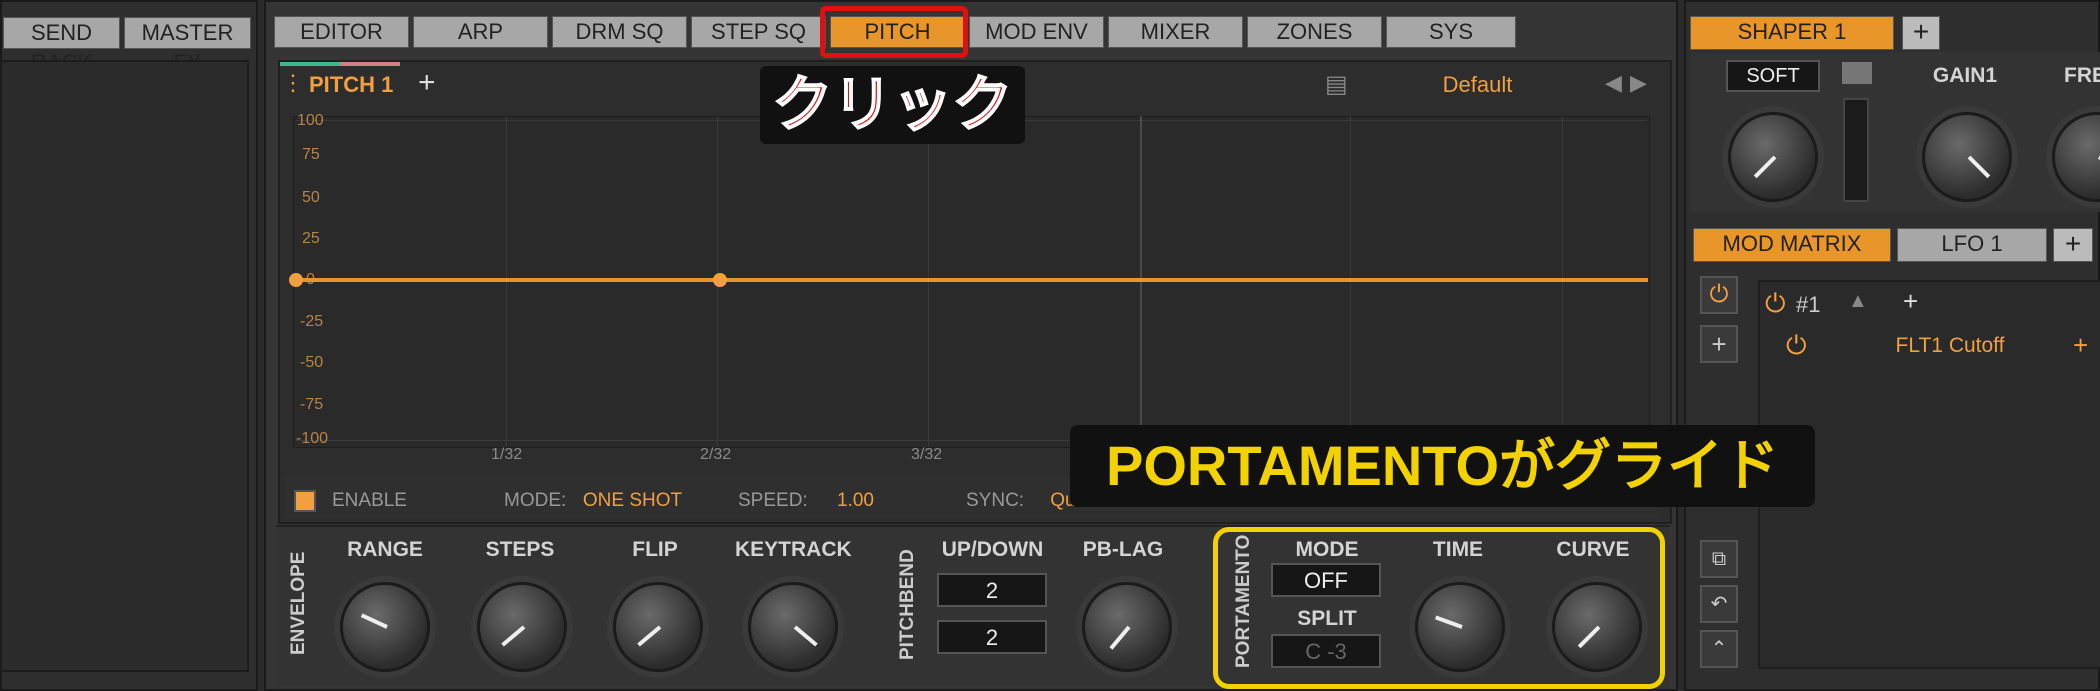  Describe the element at coordinates (1921, 33) in the screenshot. I see `shaper-add-button: +` at that location.